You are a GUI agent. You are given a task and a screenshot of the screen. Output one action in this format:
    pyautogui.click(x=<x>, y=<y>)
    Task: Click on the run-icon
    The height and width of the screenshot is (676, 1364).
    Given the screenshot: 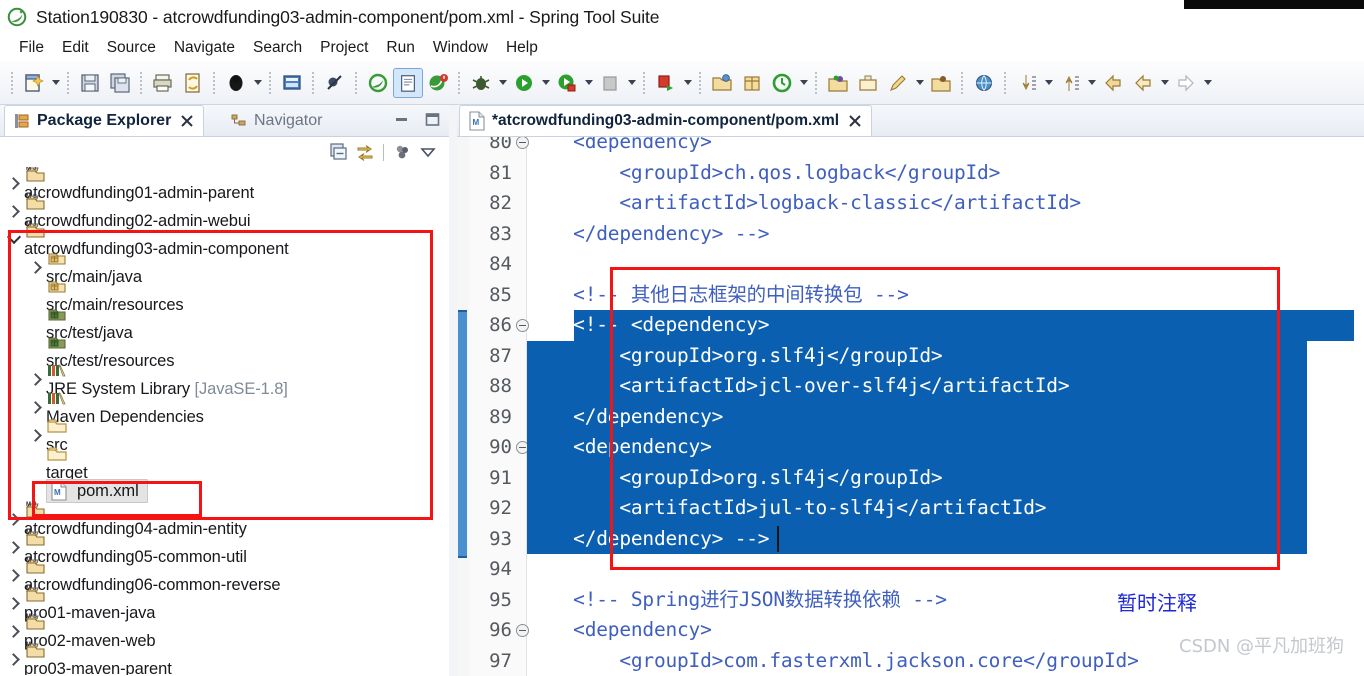 What is the action you would take?
    pyautogui.click(x=524, y=83)
    